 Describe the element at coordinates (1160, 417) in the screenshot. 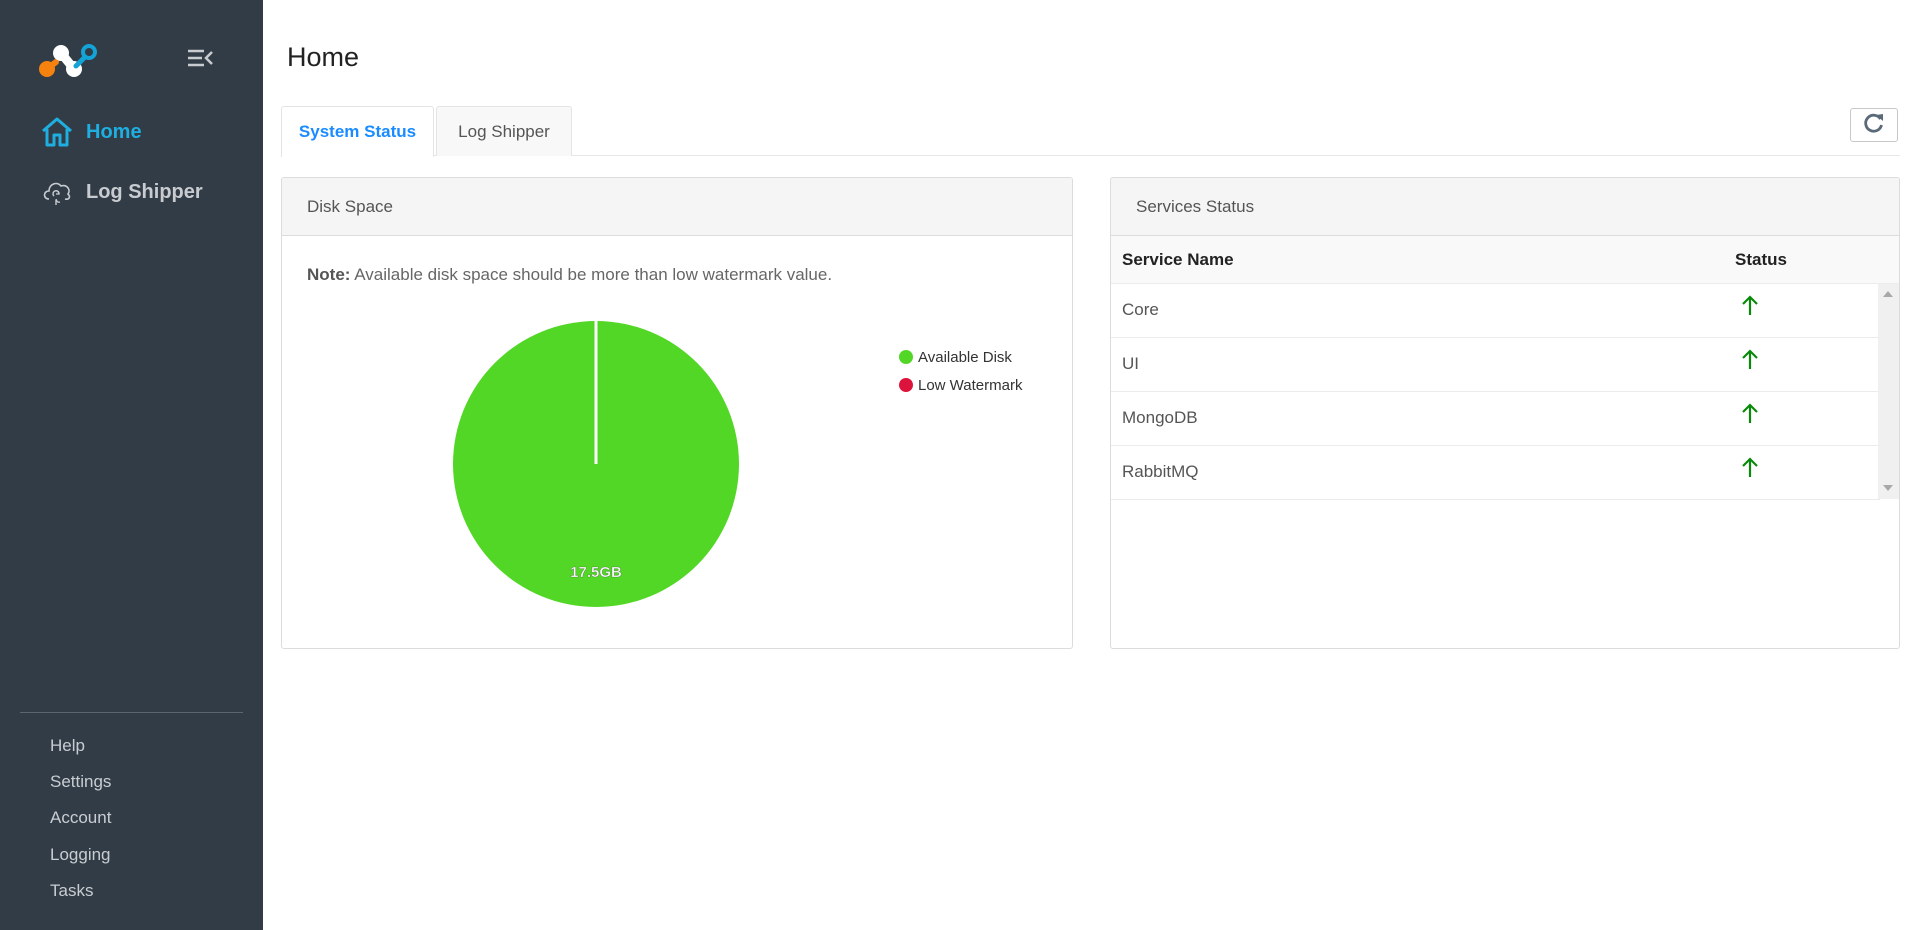

I see `service-name: MongoDB` at that location.